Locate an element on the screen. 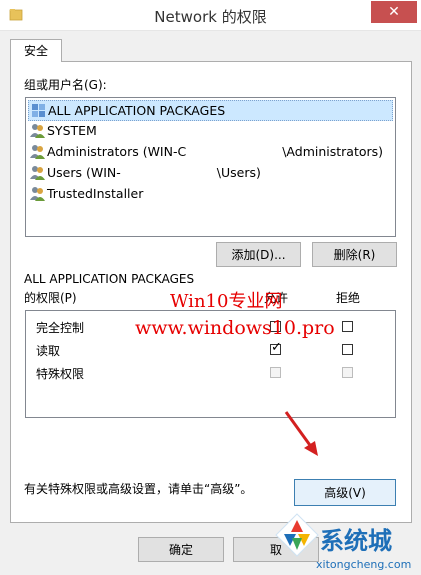  list-item-system: SYSTEM is located at coordinates (64, 130).